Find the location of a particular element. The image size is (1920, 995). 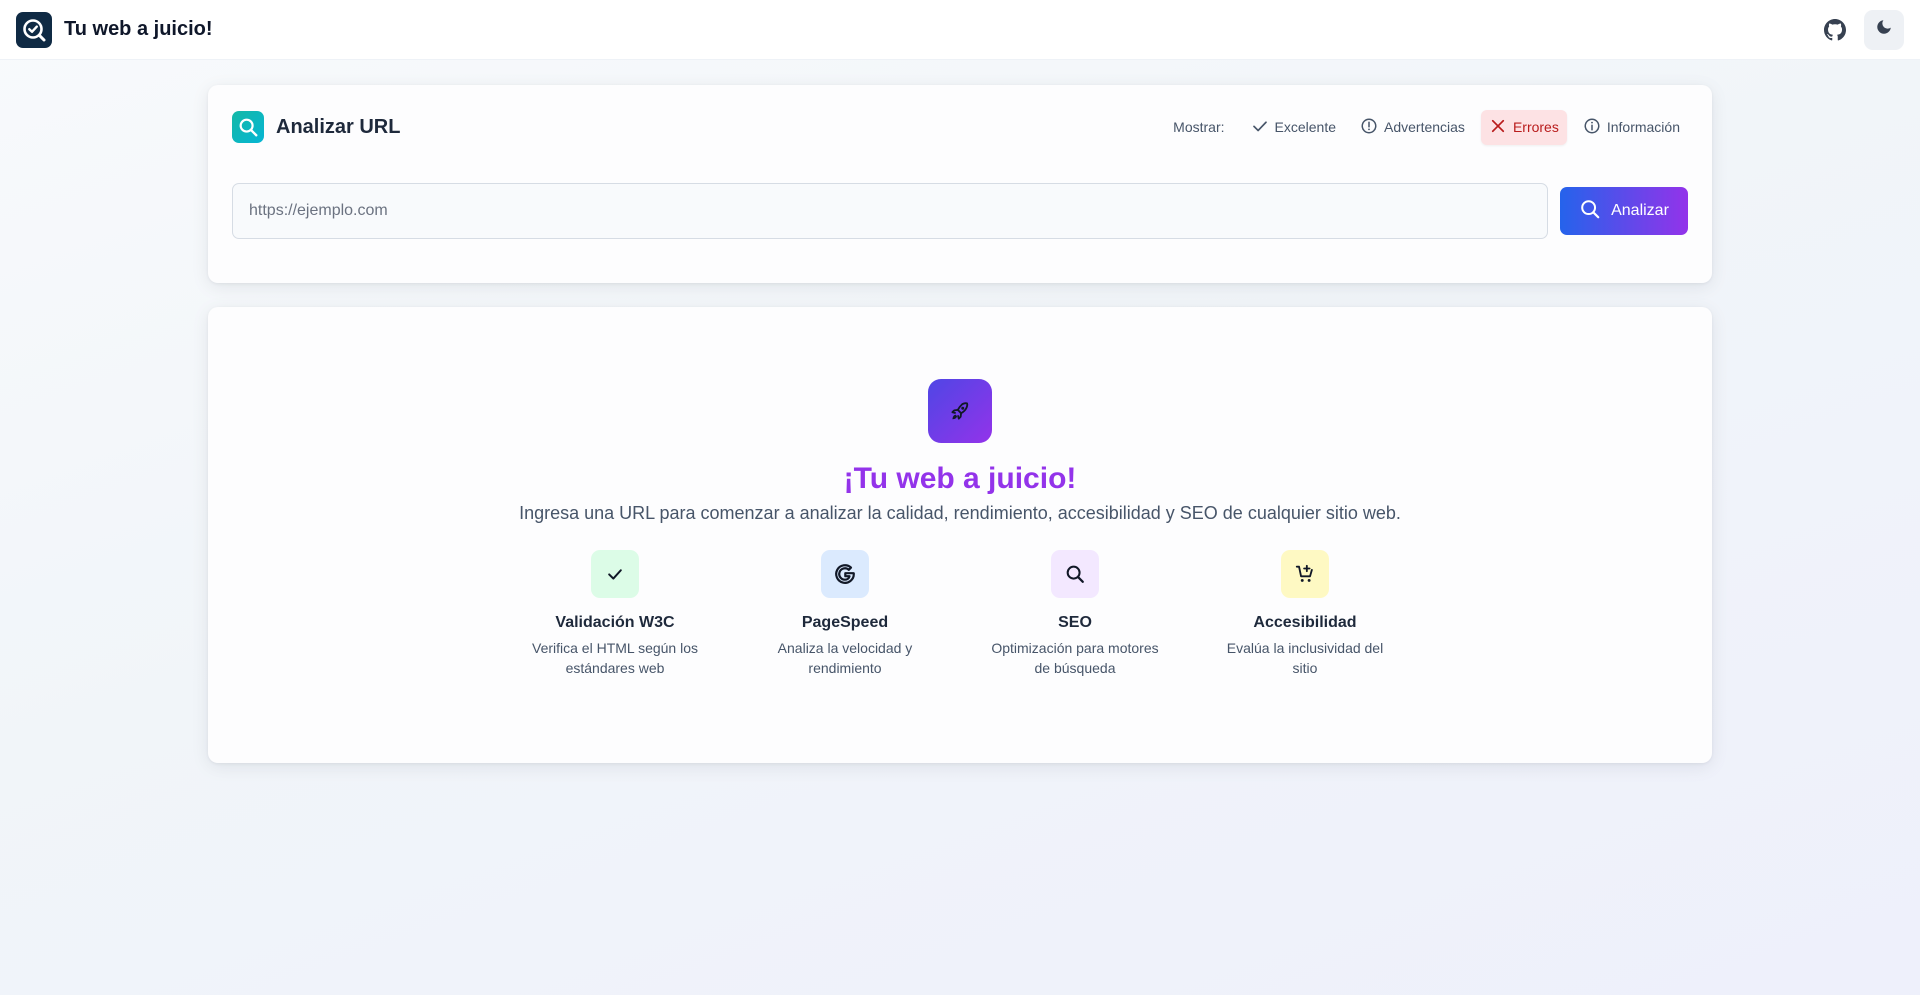

feature-title: SEO is located at coordinates (1075, 622).